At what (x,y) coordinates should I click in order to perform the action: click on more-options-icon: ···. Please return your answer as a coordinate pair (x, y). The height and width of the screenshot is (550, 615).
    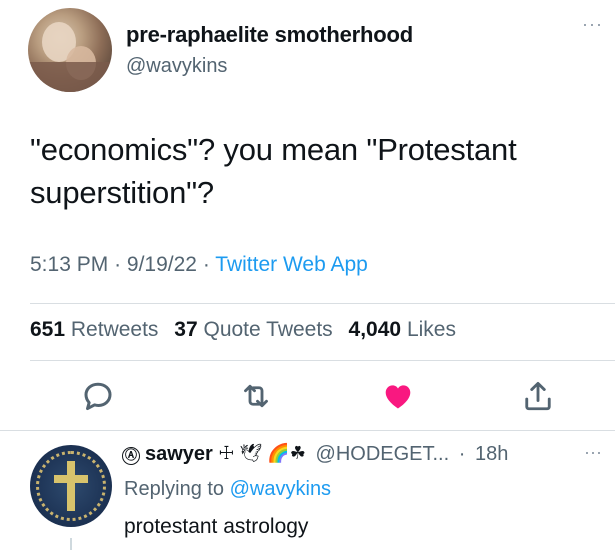
    Looking at the image, I should click on (592, 24).